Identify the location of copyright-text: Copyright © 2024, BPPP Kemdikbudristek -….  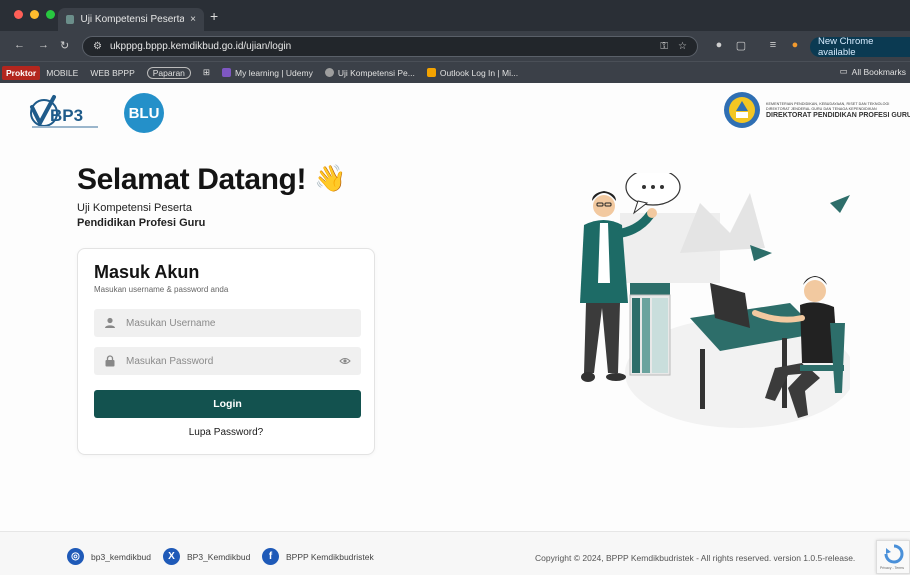
(695, 558).